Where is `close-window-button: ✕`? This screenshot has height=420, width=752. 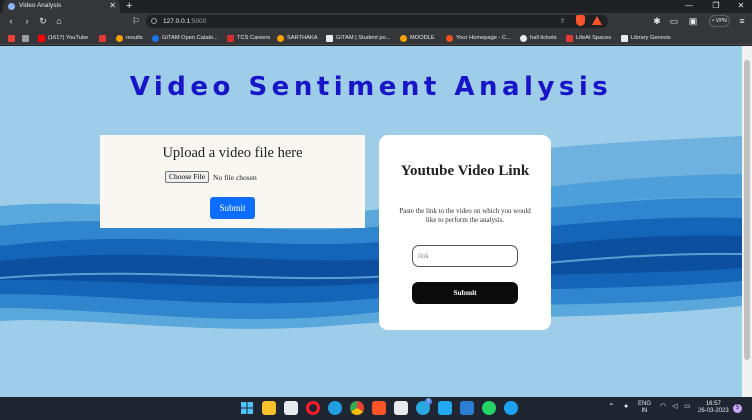 close-window-button: ✕ is located at coordinates (741, 6).